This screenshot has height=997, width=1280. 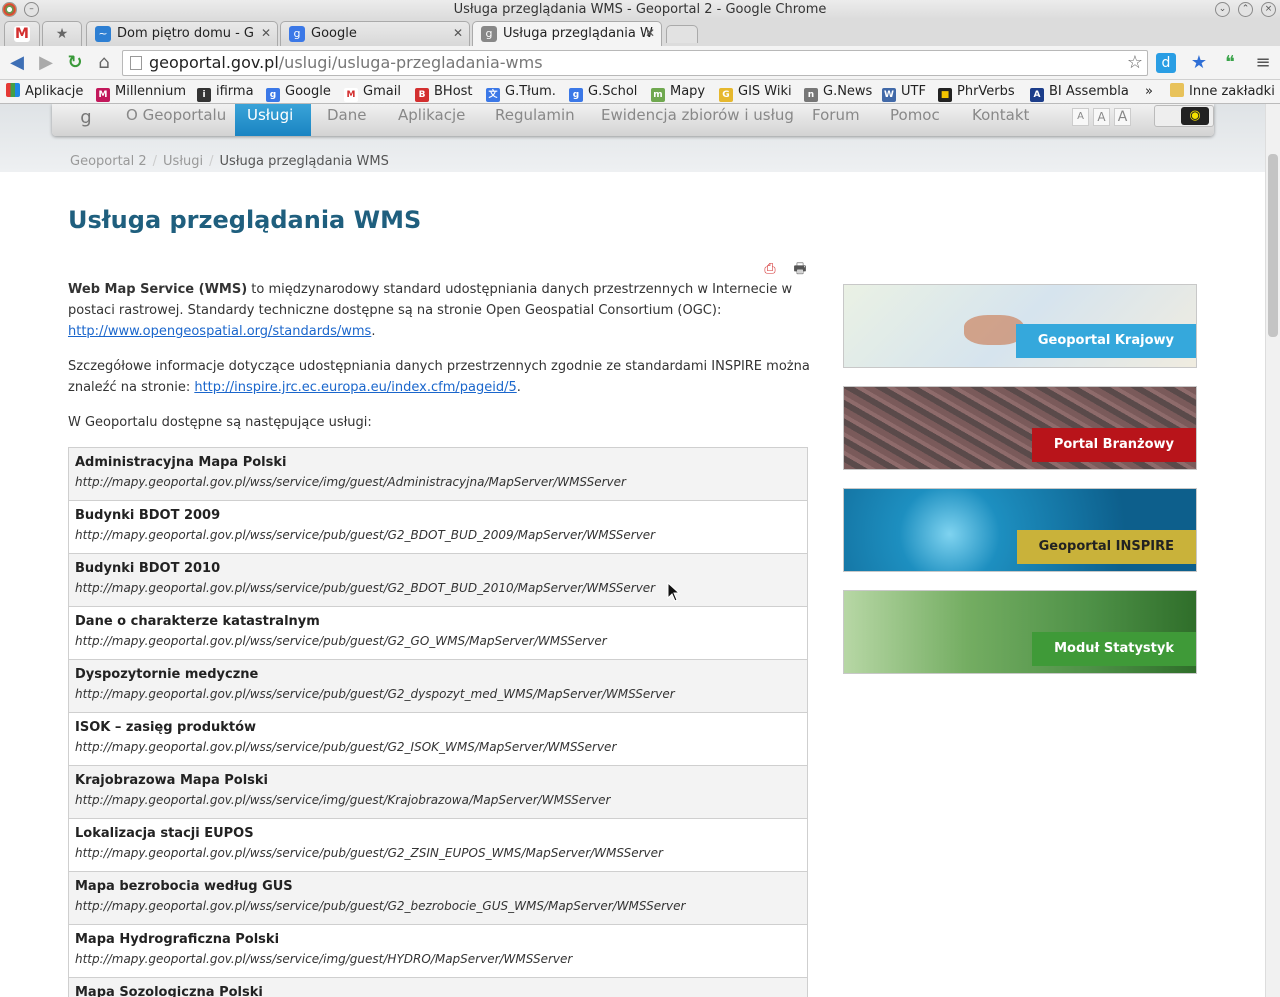 I want to click on tab-google: g Google ✕, so click(x=375, y=33).